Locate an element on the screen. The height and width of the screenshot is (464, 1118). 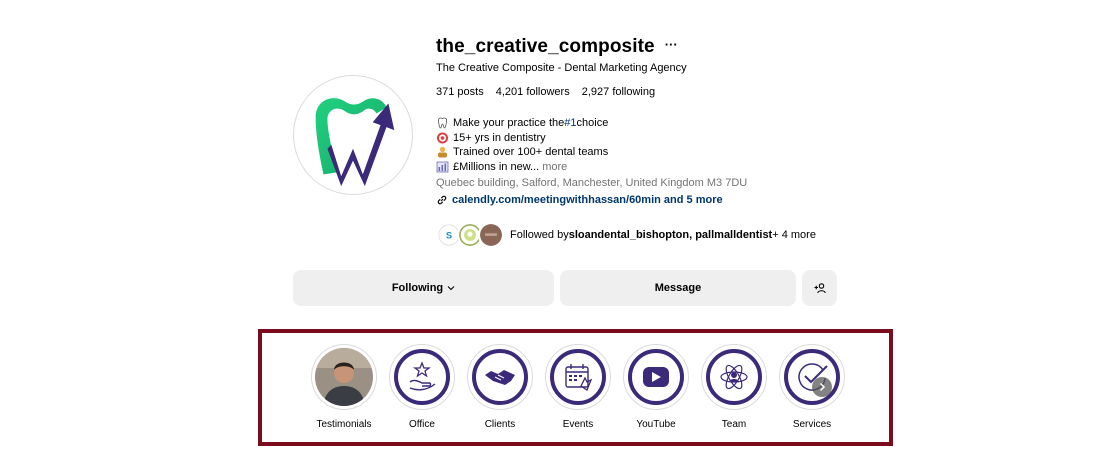
highlights-next-button is located at coordinates (822, 387).